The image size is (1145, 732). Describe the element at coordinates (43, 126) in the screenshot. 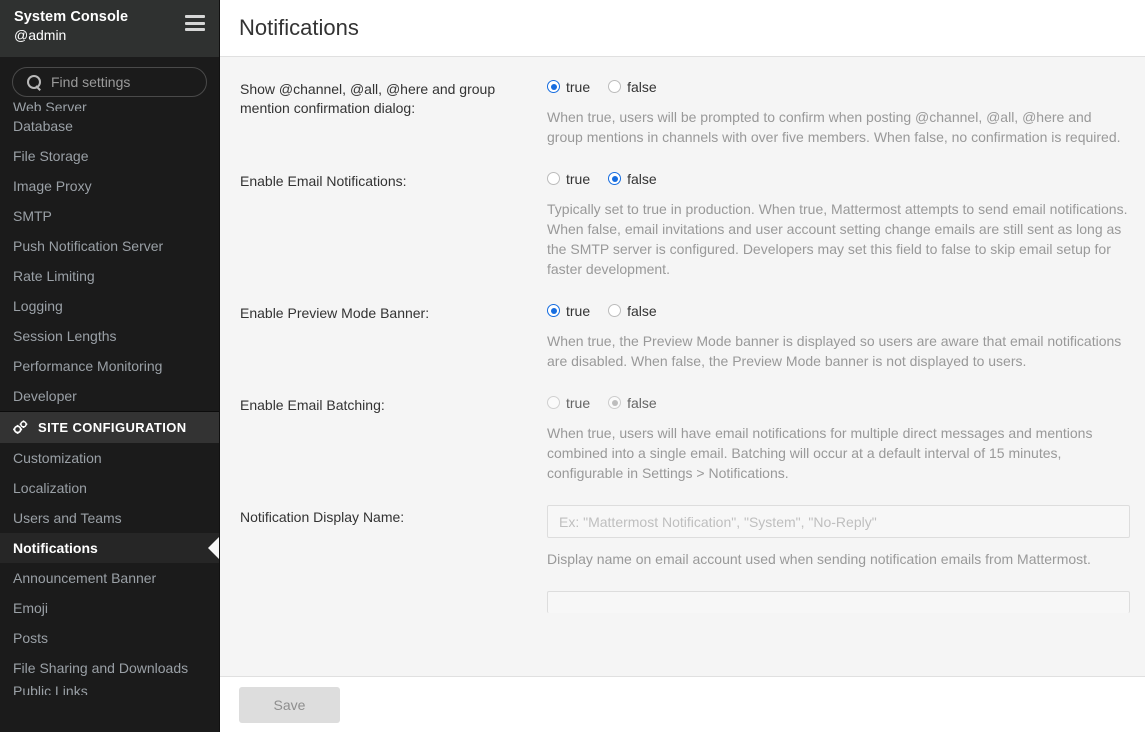

I see `sidebar-item-label: Database` at that location.